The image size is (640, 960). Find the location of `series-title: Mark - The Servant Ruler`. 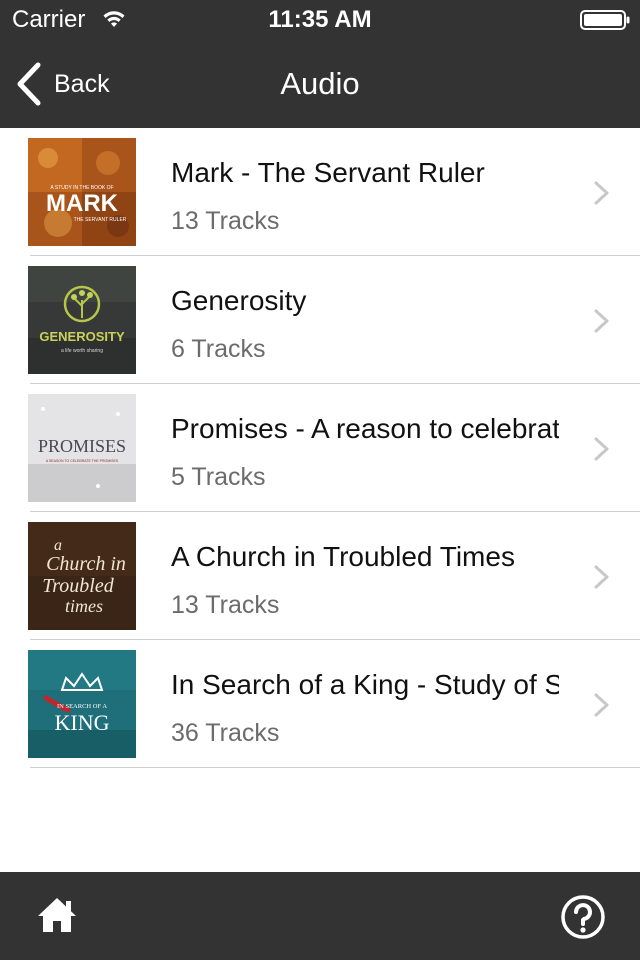

series-title: Mark - The Servant Ruler is located at coordinates (328, 172).